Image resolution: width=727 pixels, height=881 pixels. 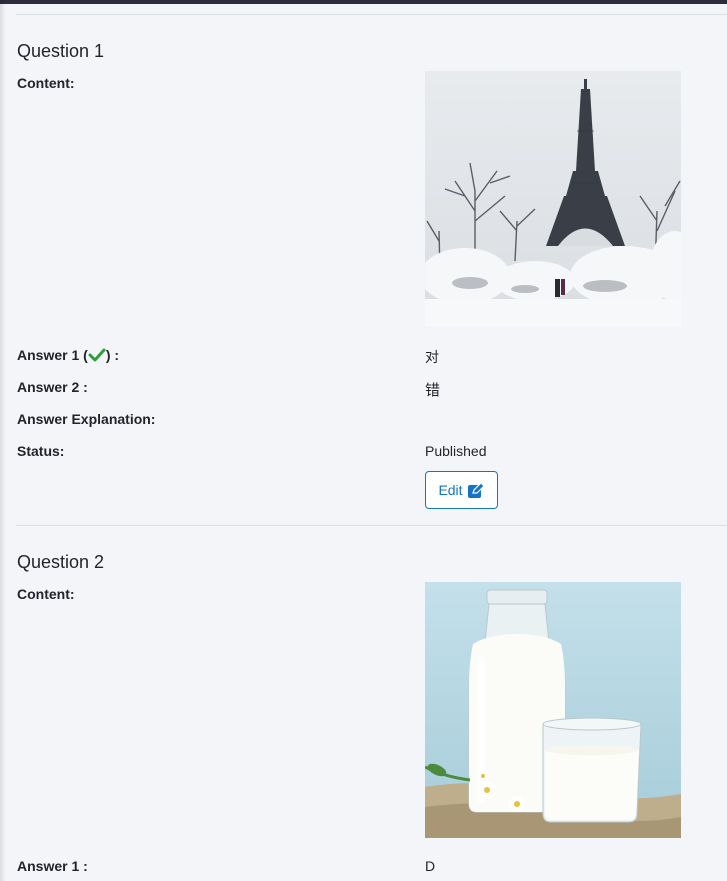 What do you see at coordinates (450, 490) in the screenshot?
I see `edit-button-label: Edit` at bounding box center [450, 490].